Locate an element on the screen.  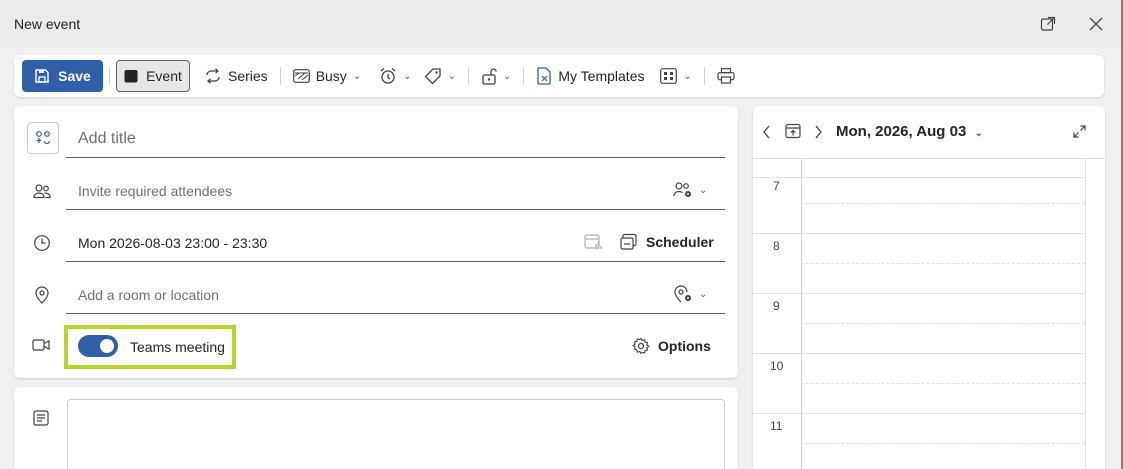
templates-label: My Templates is located at coordinates (601, 76).